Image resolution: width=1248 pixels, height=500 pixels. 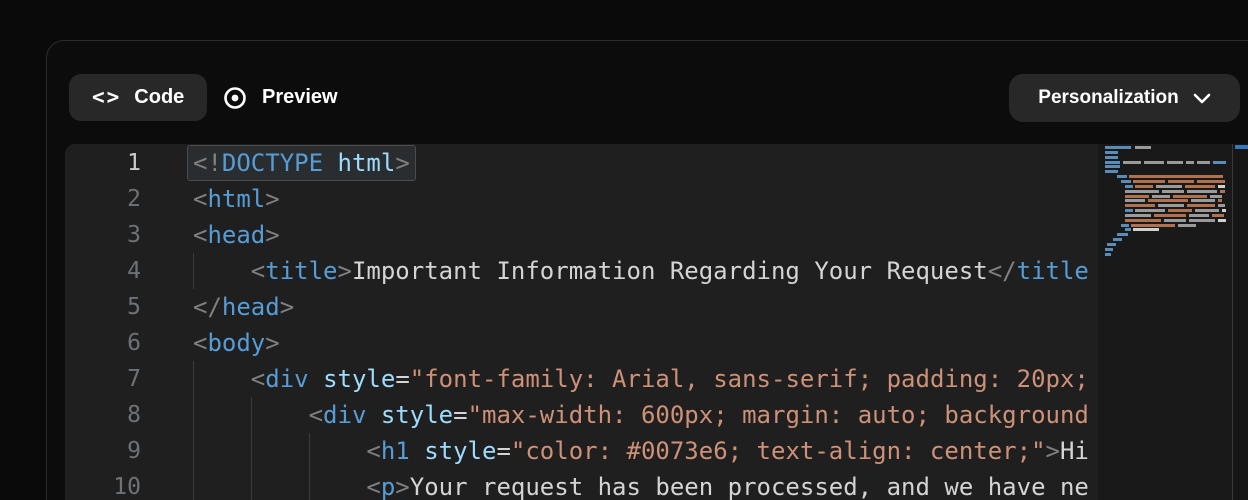 I want to click on line-number: 9, so click(x=134, y=451).